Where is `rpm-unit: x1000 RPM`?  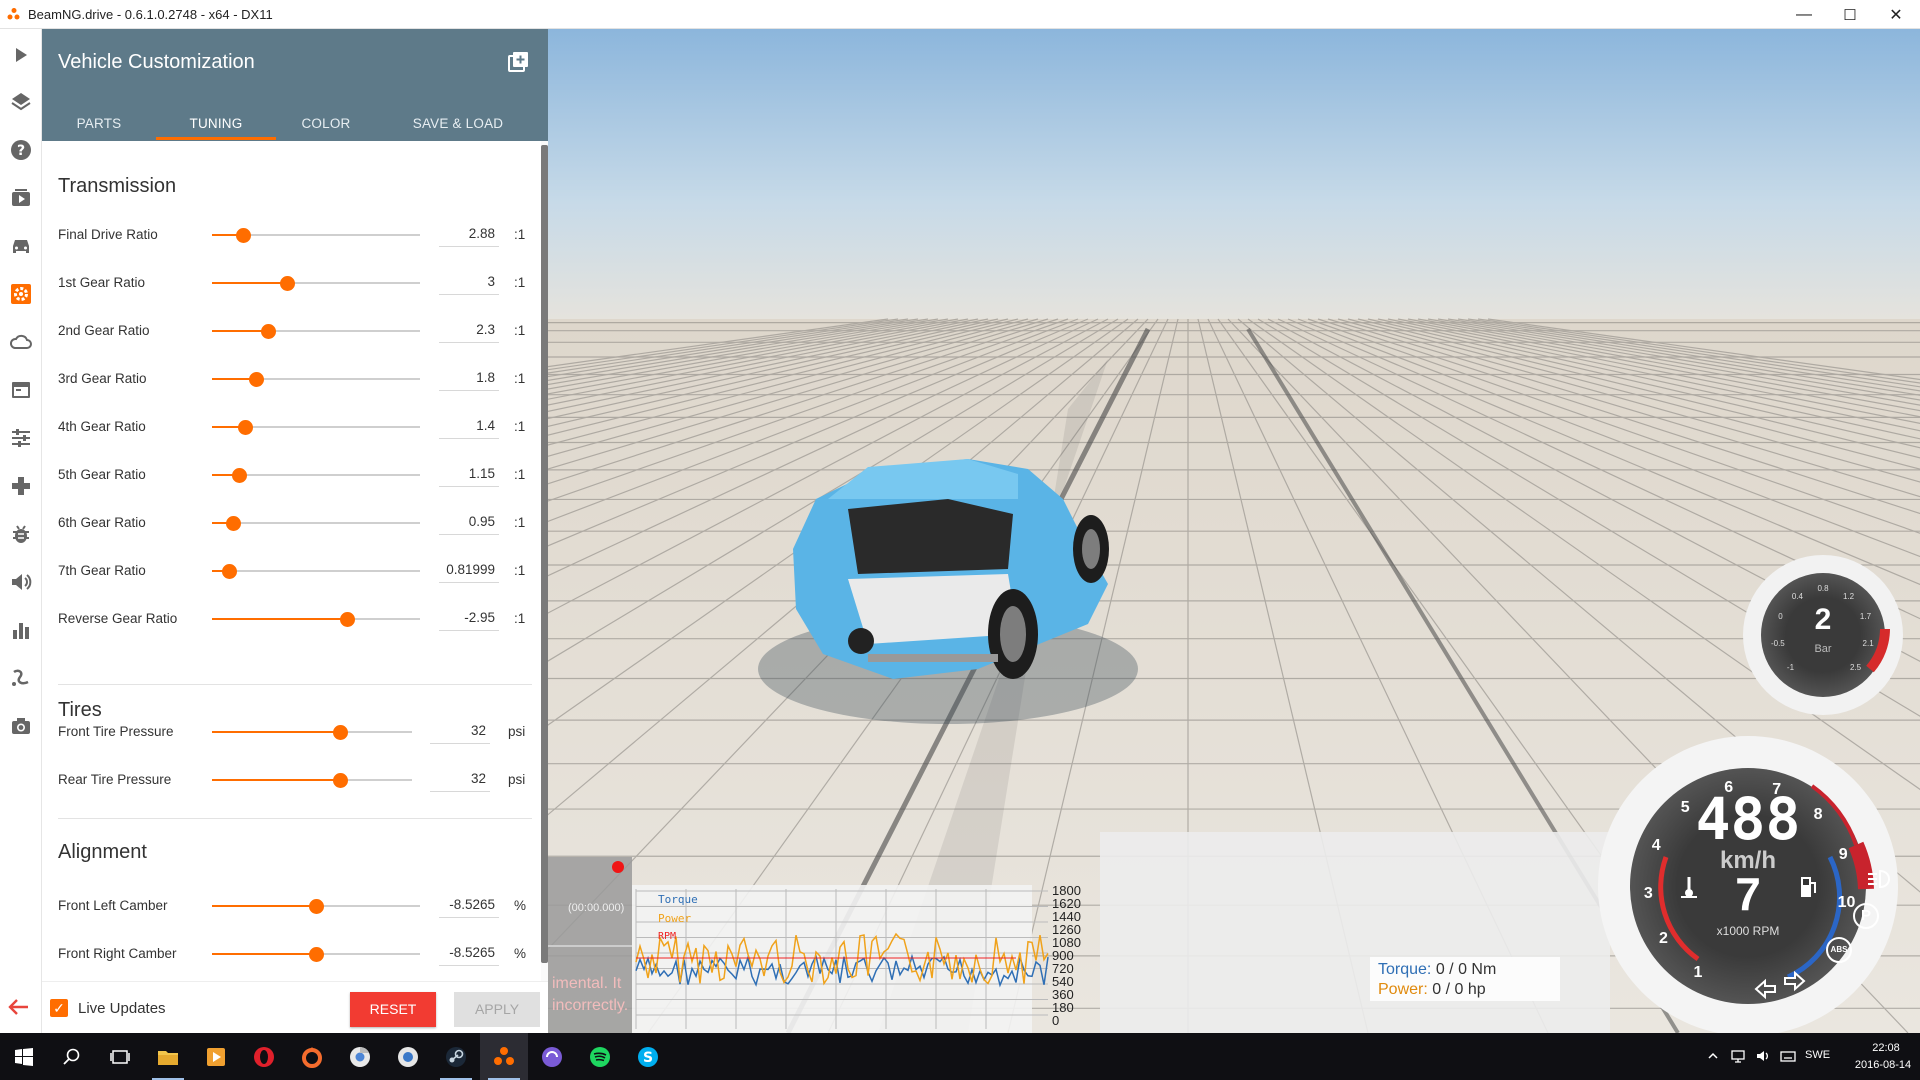
rpm-unit: x1000 RPM is located at coordinates (1748, 931).